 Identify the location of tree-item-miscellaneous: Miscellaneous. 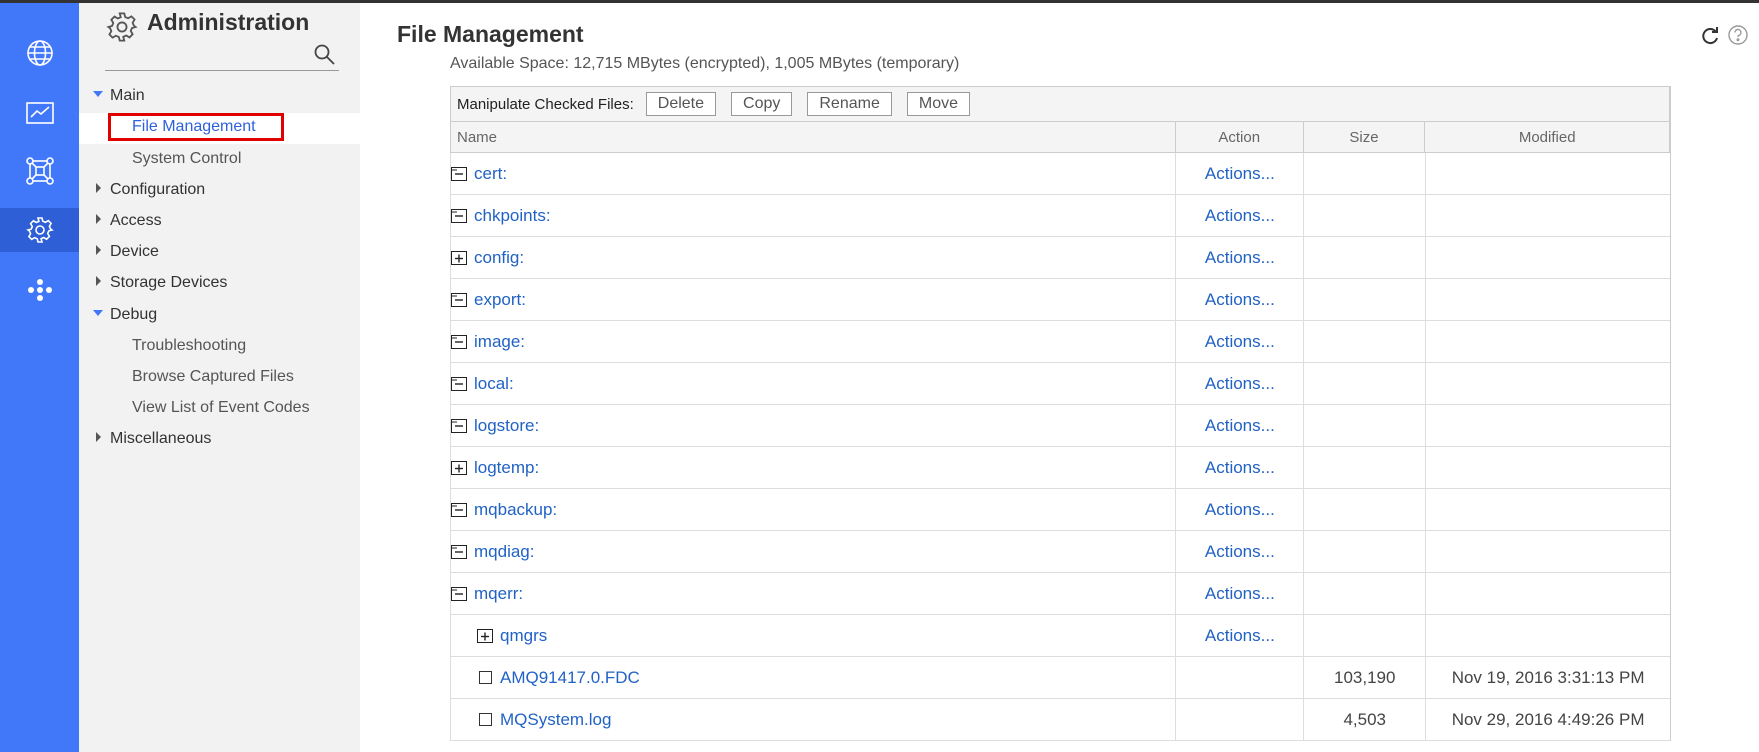
(152, 439).